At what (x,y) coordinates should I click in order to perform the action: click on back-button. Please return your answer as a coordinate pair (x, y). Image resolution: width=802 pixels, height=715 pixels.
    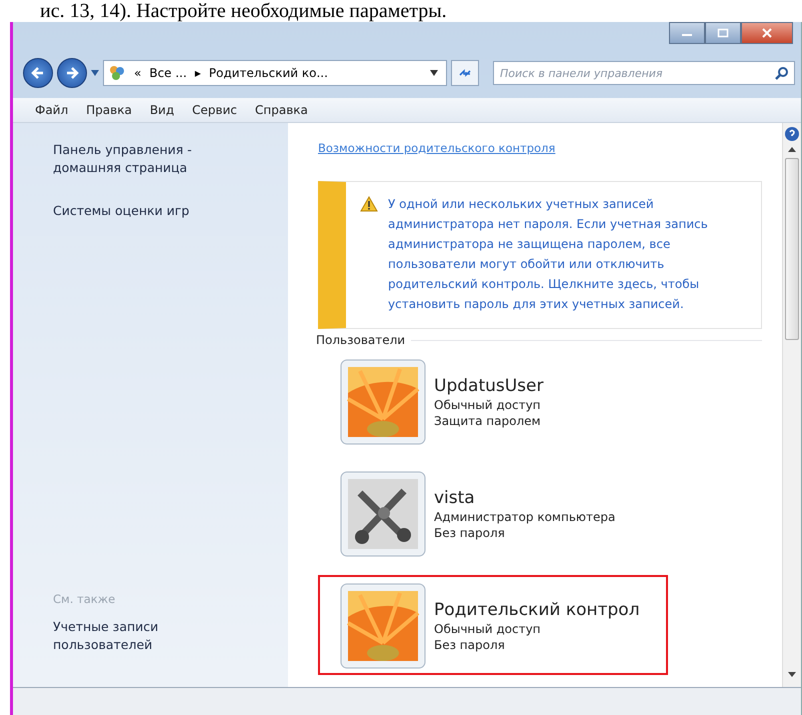
    Looking at the image, I should click on (38, 73).